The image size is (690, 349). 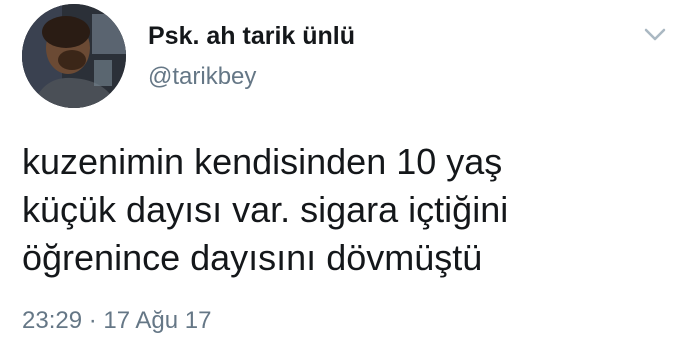 What do you see at coordinates (251, 36) in the screenshot?
I see `author-display-name: Psk. ah tarik ünlü` at bounding box center [251, 36].